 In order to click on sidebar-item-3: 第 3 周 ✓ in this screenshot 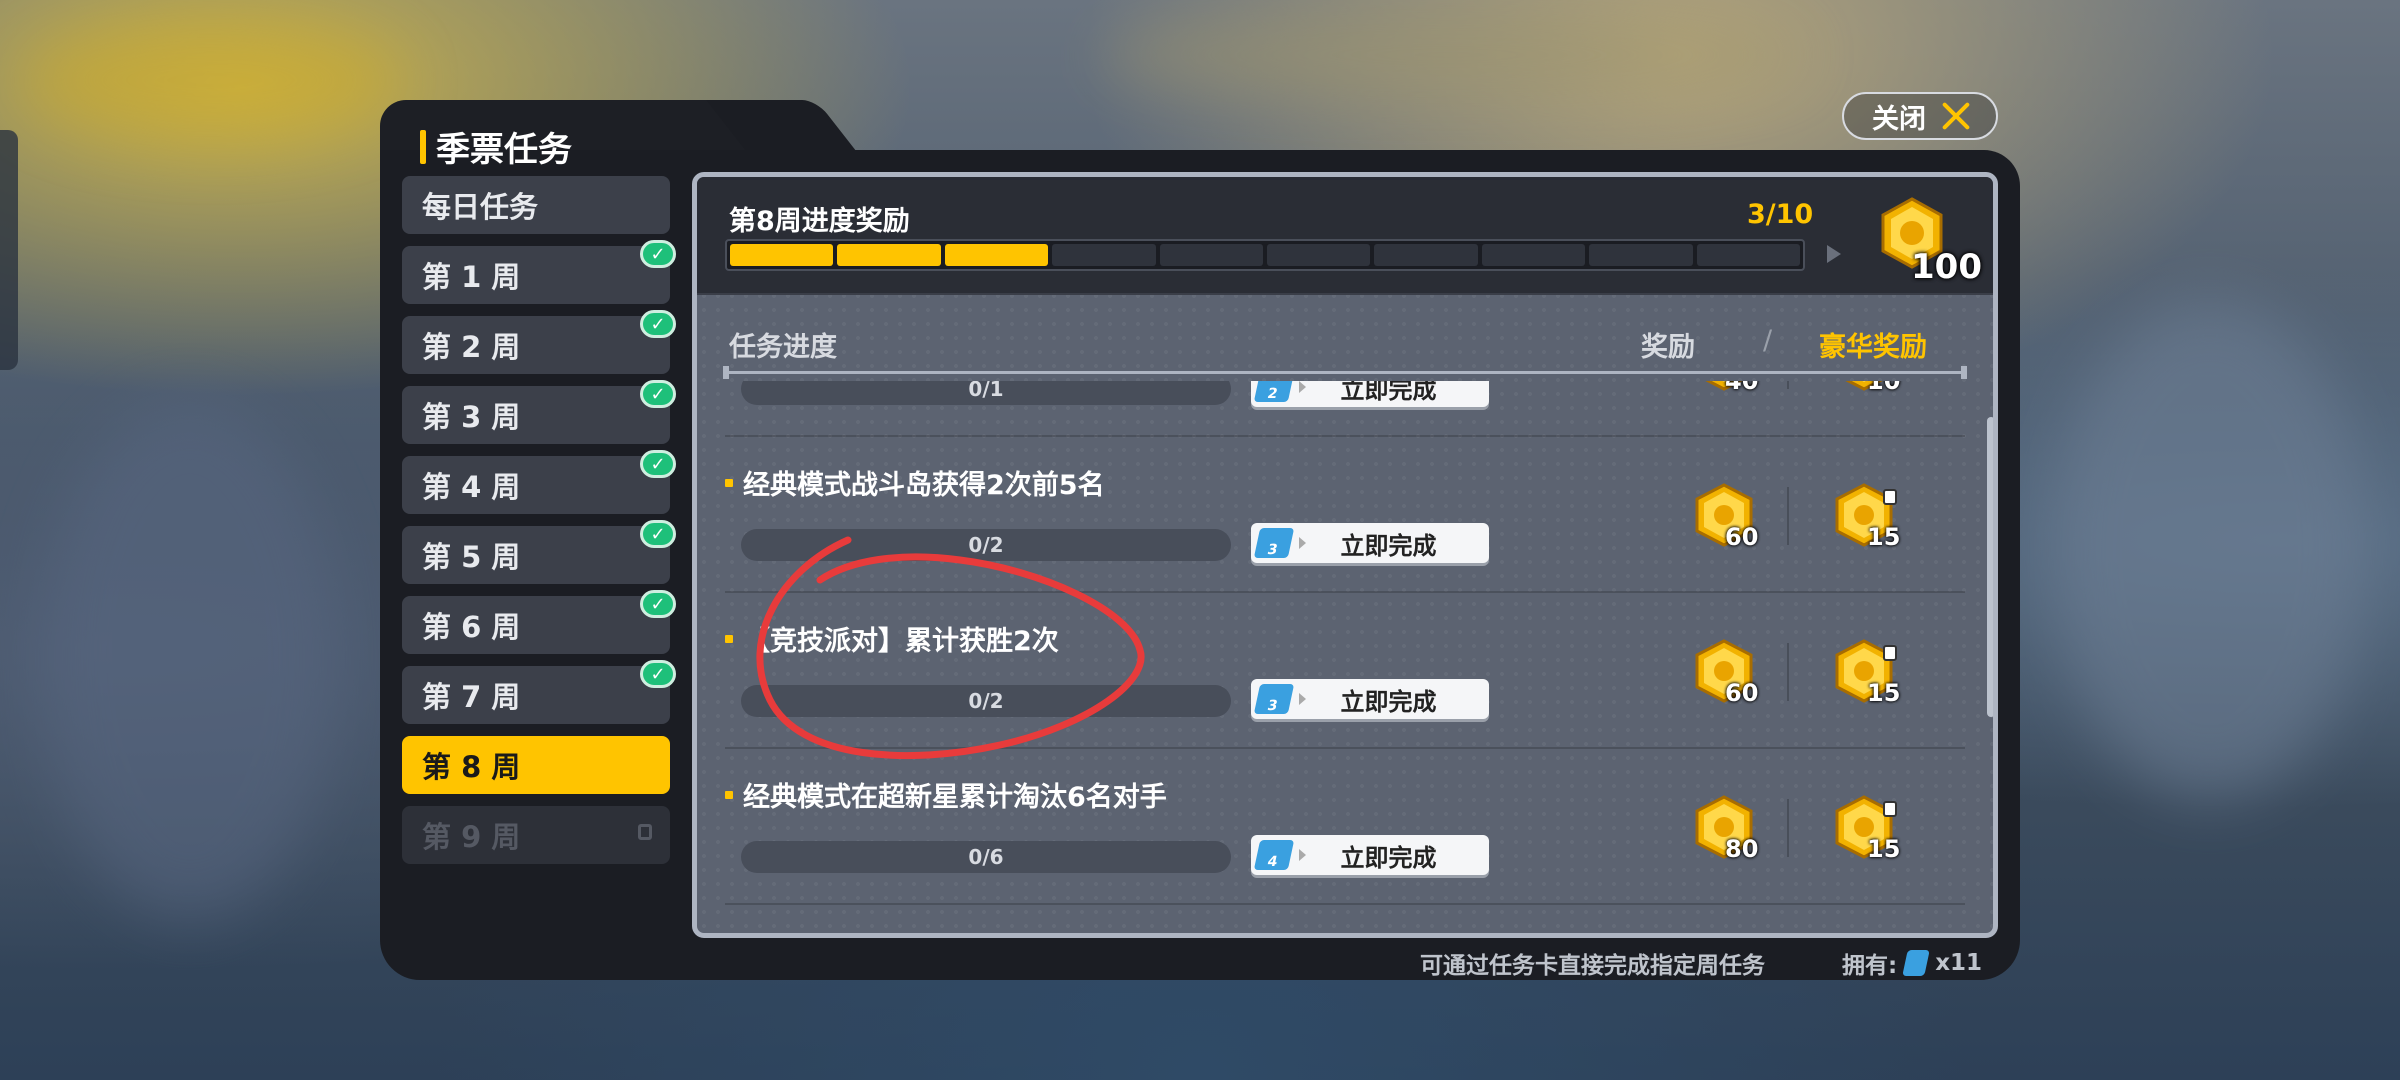, I will do `click(539, 412)`.